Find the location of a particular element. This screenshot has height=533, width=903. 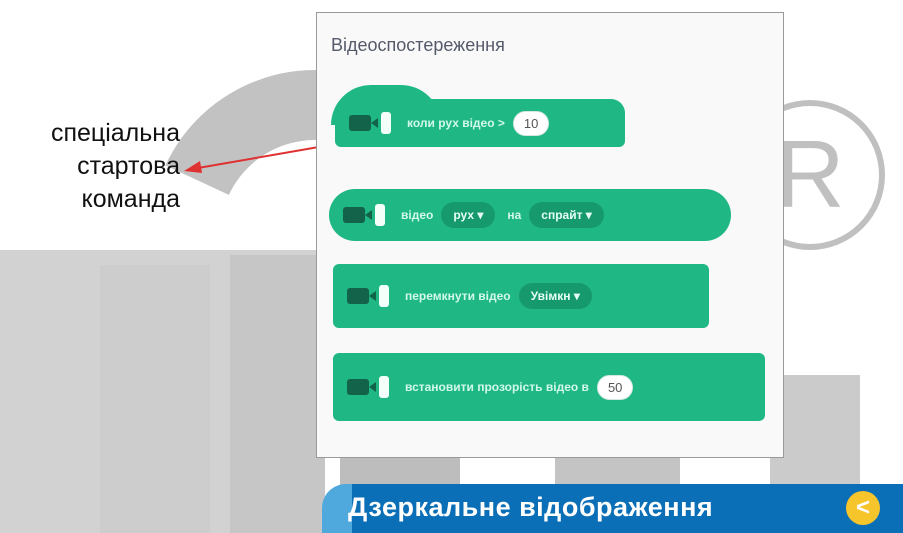

video-on-sprite-reporter: відео рух ▾ на спрайт ▾ is located at coordinates (530, 215).